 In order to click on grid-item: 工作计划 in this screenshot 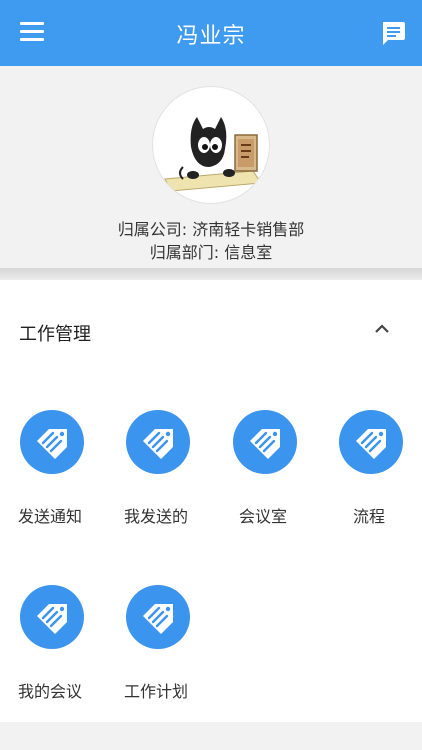, I will do `click(178, 650)`.